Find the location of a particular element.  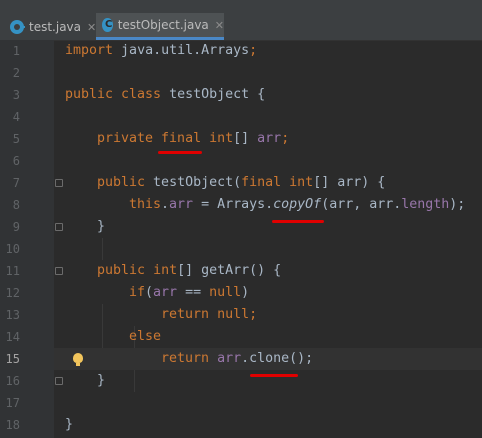

code-line: 18 } is located at coordinates (241, 425).